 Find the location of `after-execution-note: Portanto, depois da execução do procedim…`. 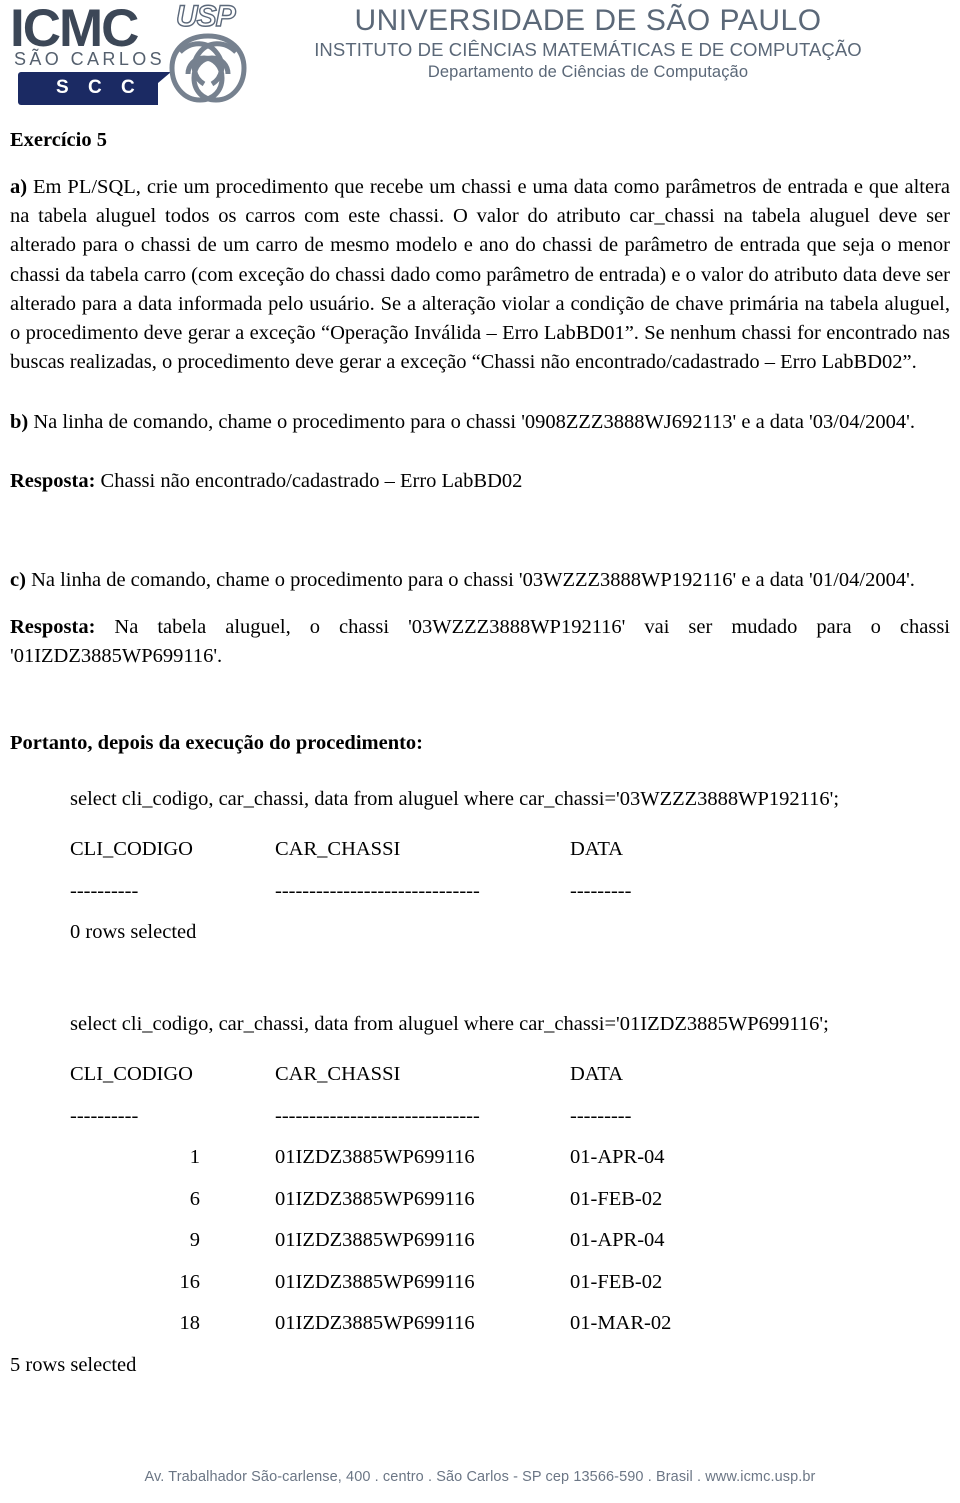

after-execution-note: Portanto, depois da execução do procedim… is located at coordinates (480, 743).